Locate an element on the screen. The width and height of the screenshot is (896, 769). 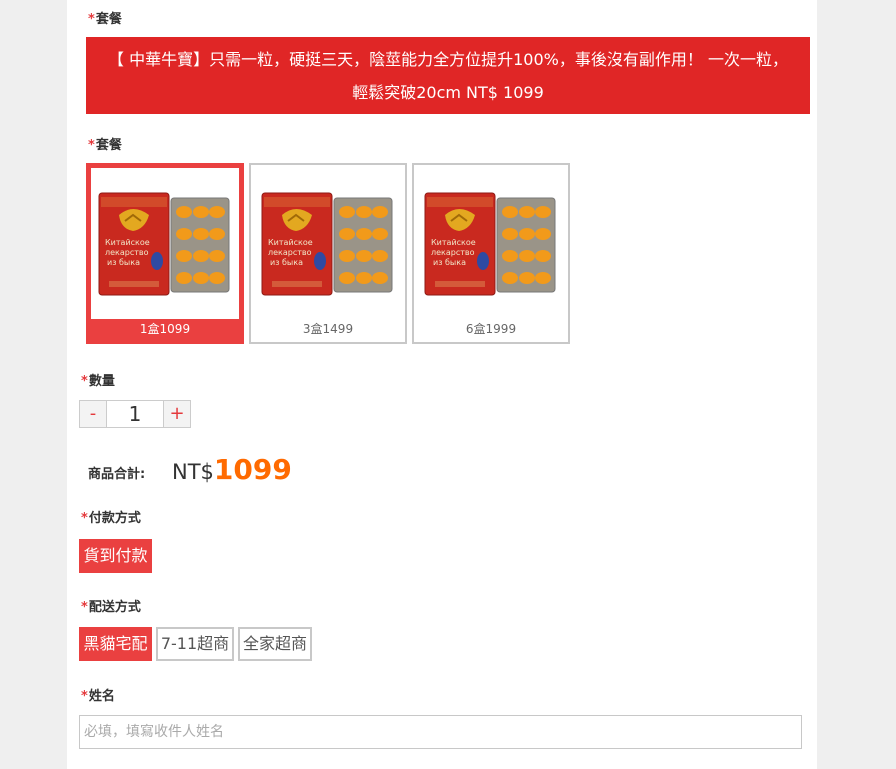
package-option-1-label: 1盒1099 is located at coordinates (165, 329).